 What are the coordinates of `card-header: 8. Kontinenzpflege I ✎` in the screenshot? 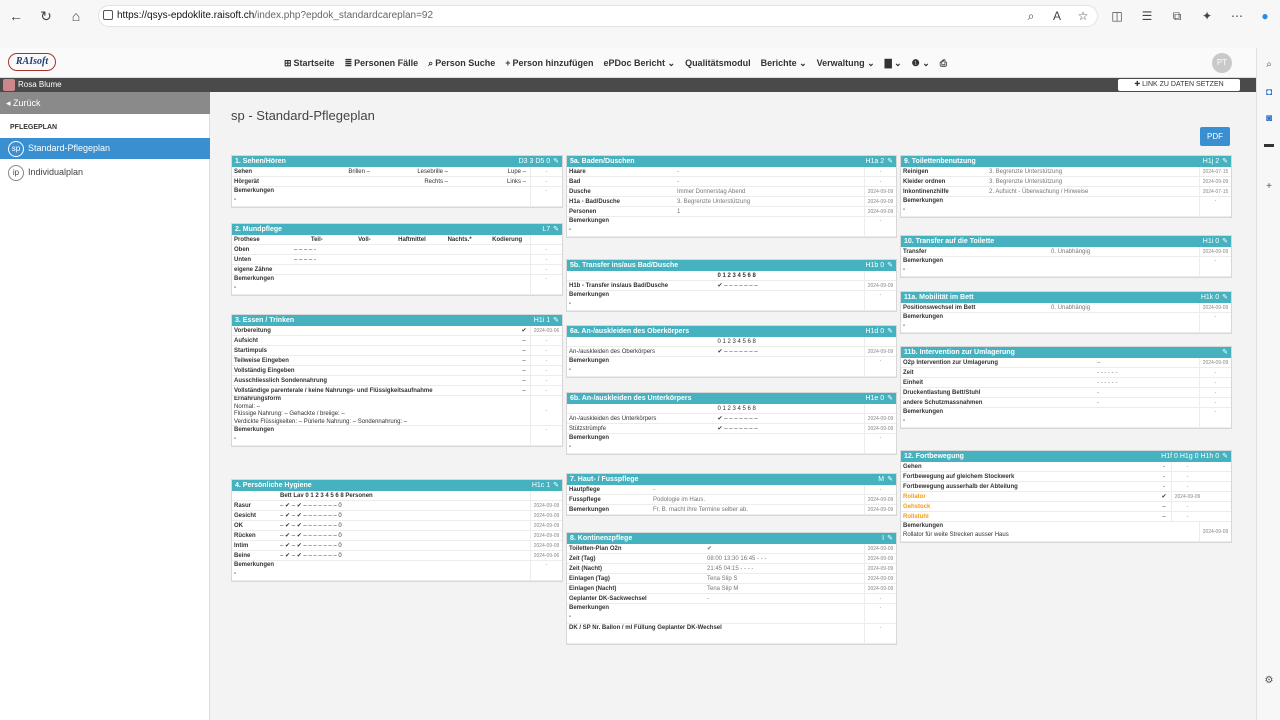 It's located at (731, 538).